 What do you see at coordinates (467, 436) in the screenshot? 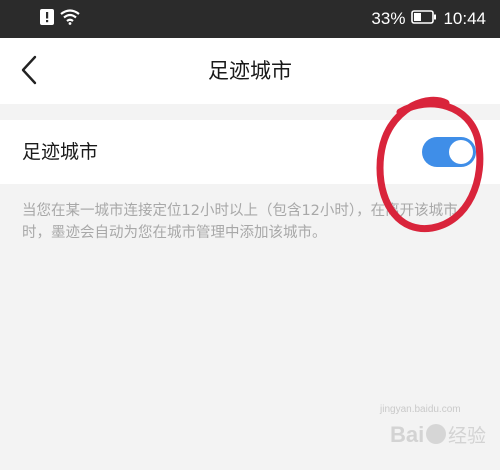
I see `svg-text: 经验` at bounding box center [467, 436].